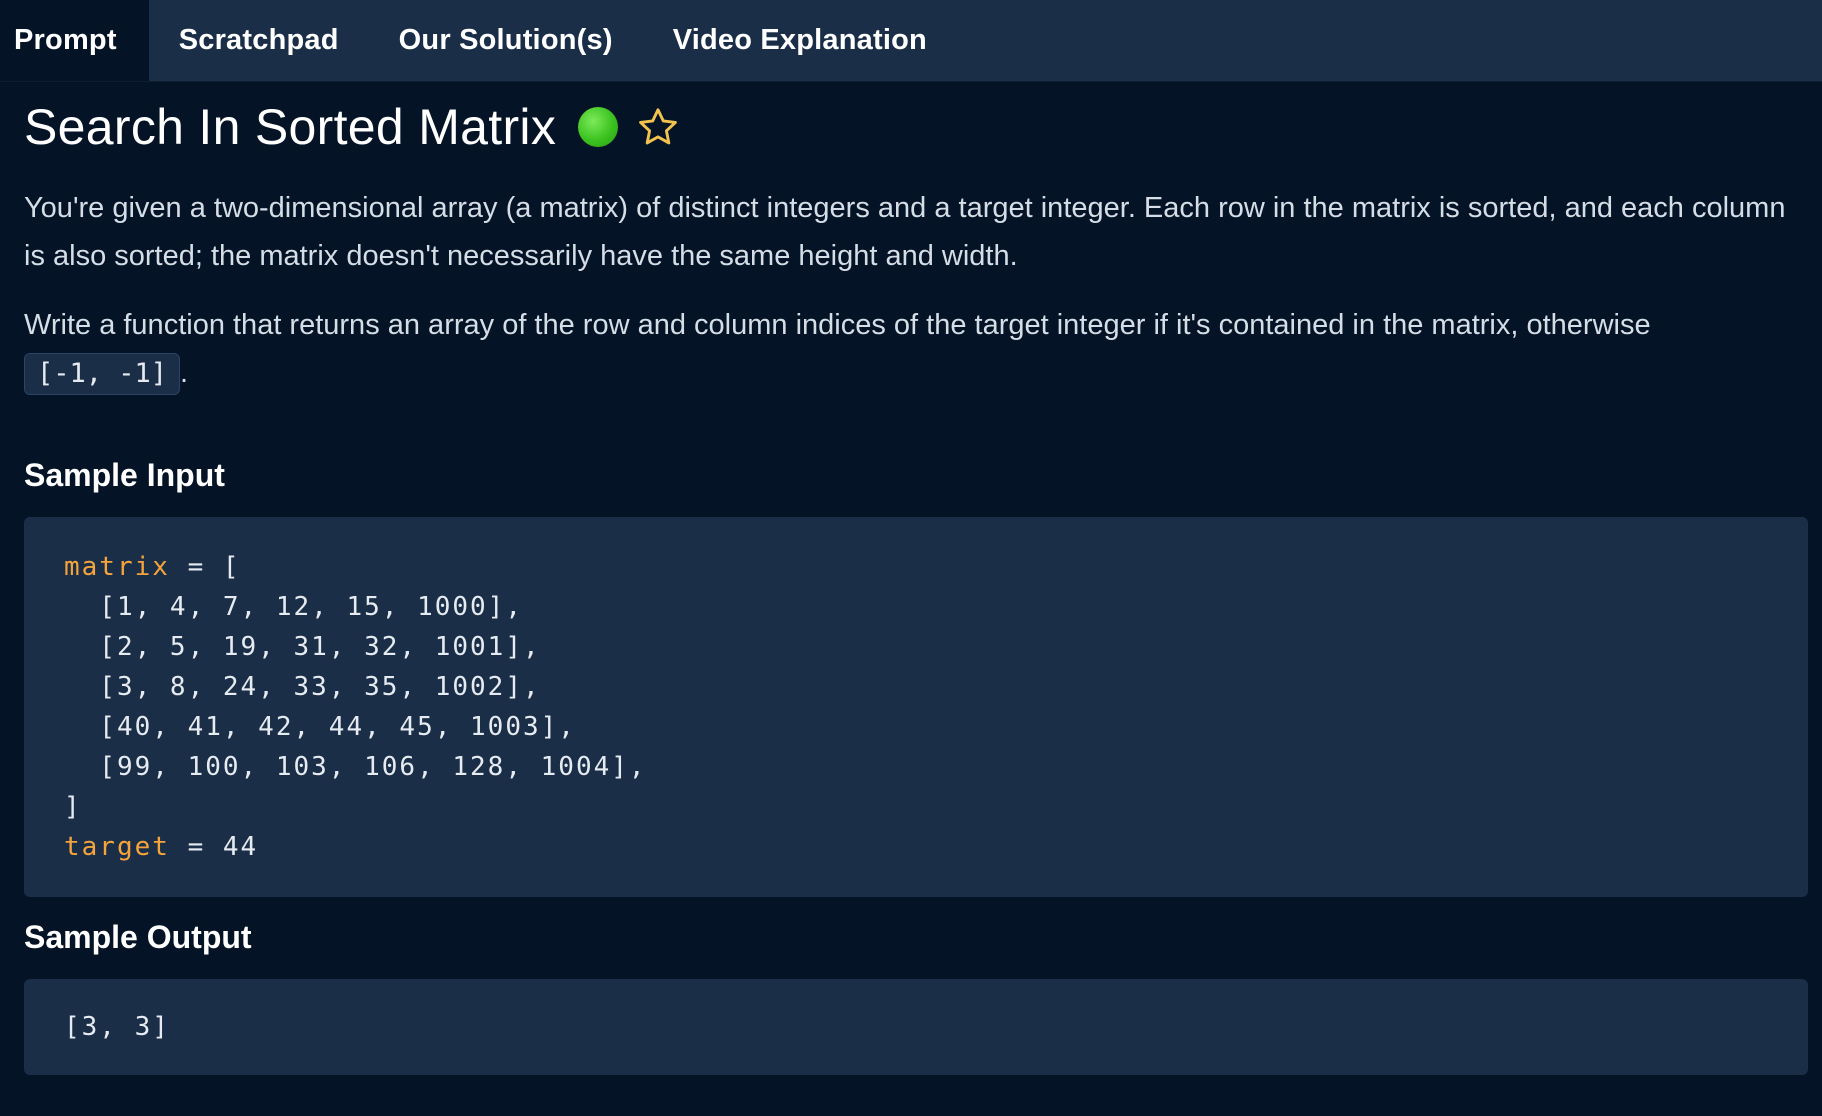 This screenshot has width=1822, height=1116. Describe the element at coordinates (800, 40) in the screenshot. I see `tab-video-explanation: Video Explanation` at that location.